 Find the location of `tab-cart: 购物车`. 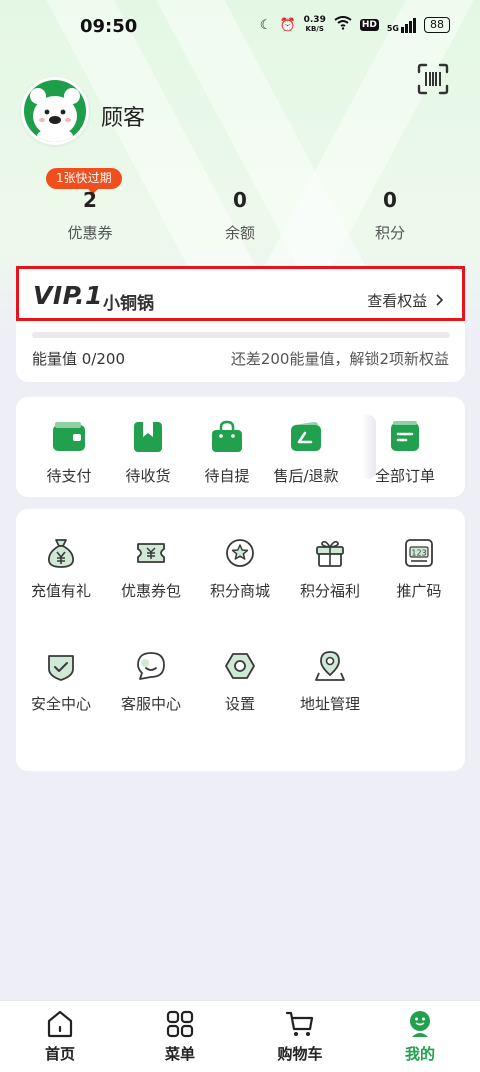

tab-cart: 购物车 is located at coordinates (300, 1036).